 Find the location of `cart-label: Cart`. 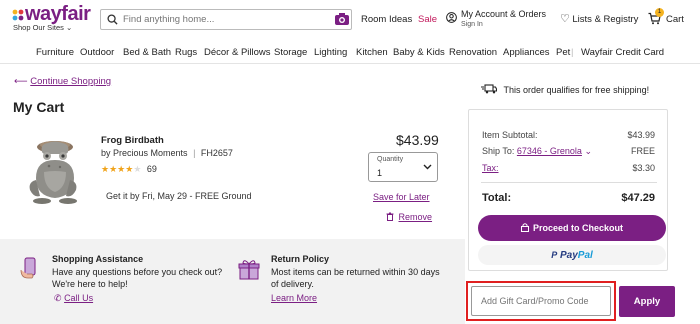

cart-label: Cart is located at coordinates (675, 19).